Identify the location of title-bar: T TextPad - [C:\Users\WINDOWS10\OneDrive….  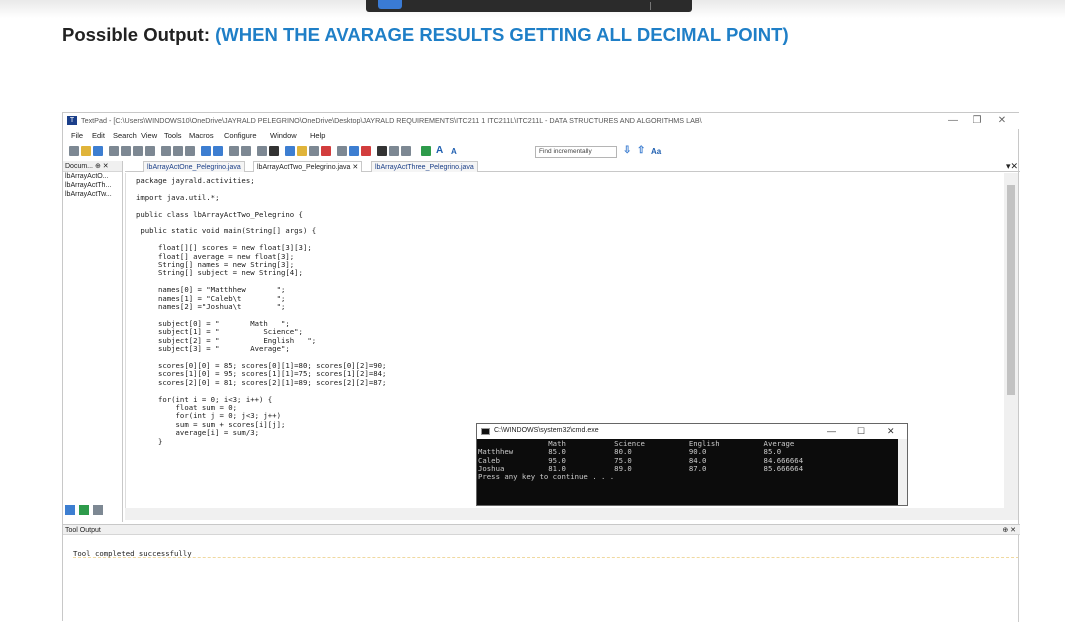
(541, 121).